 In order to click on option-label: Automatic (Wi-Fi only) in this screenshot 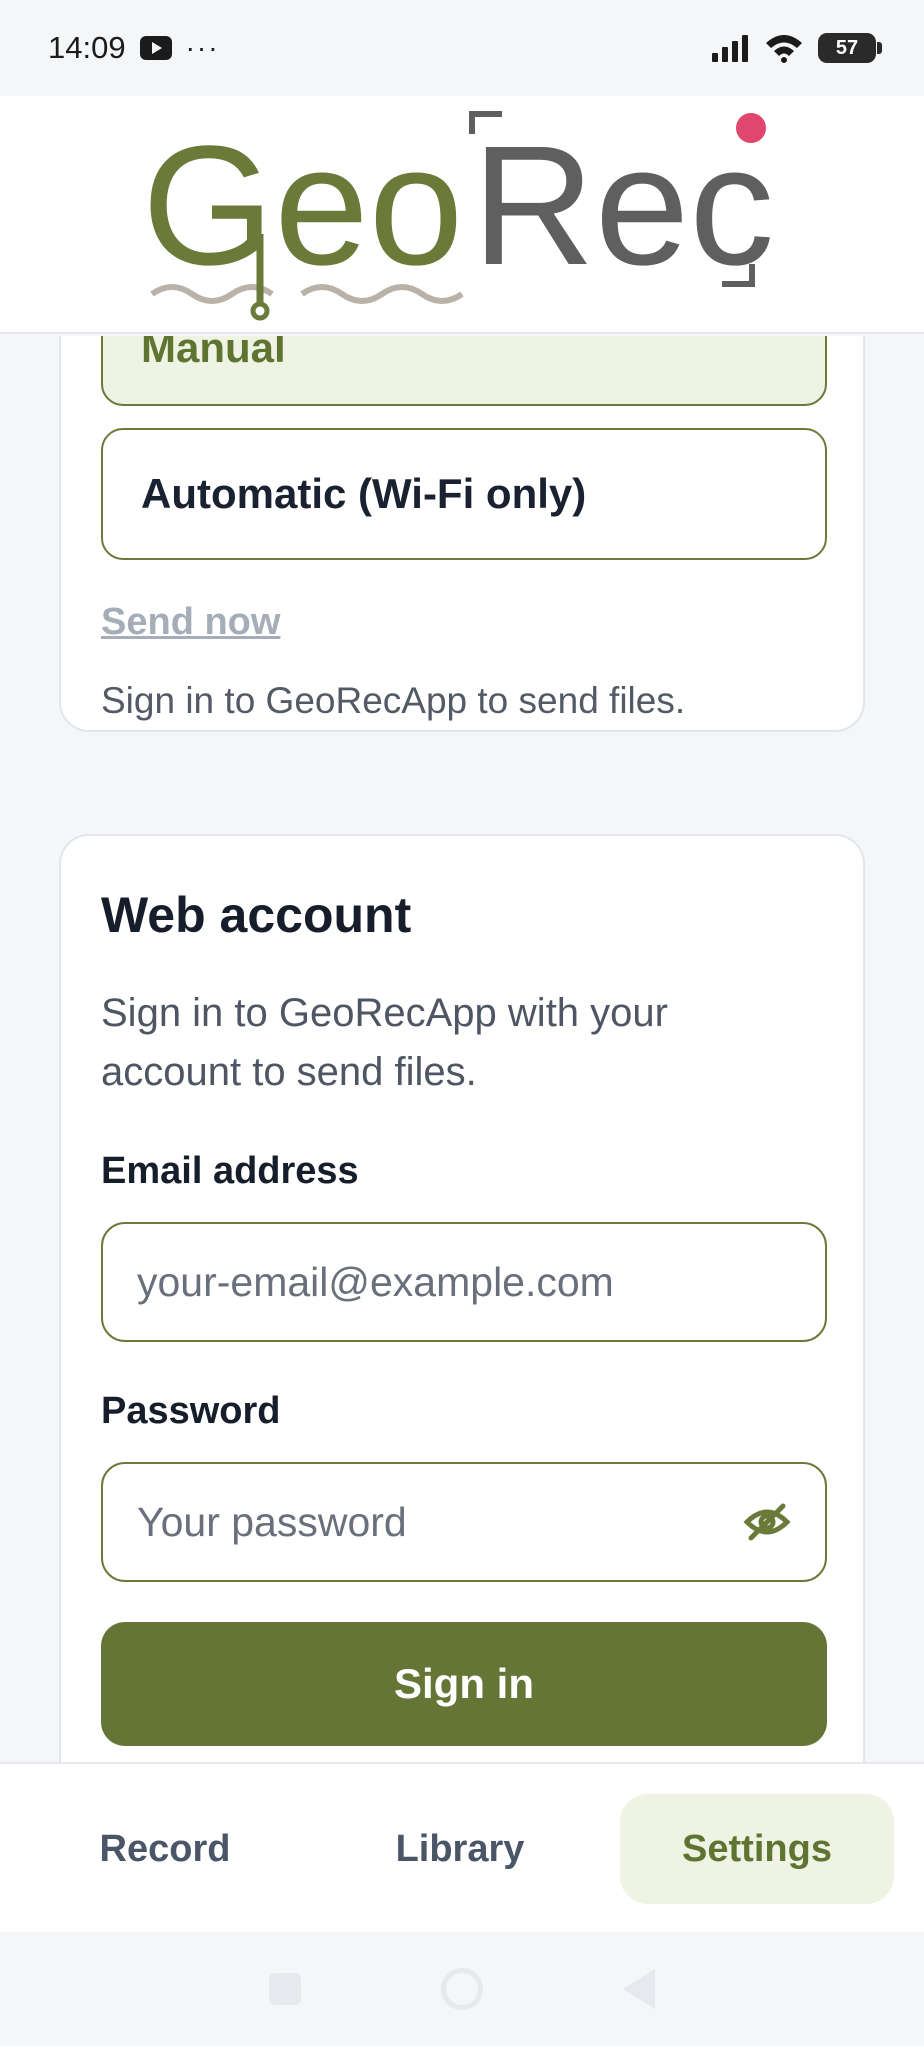, I will do `click(364, 493)`.